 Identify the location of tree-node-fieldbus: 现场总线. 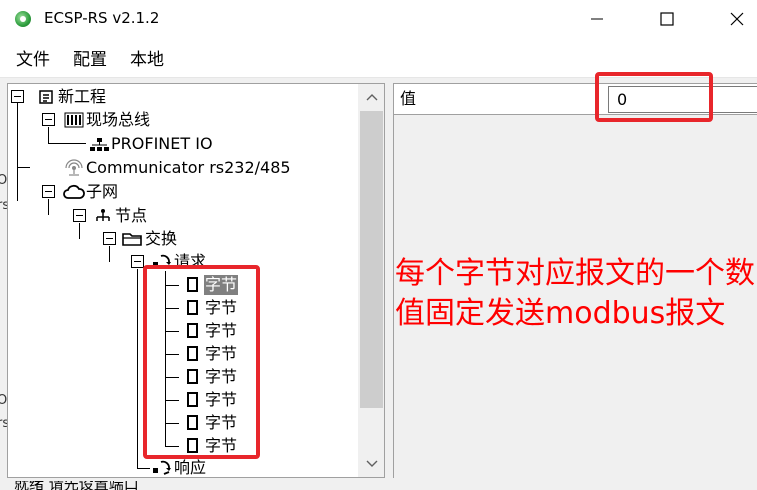
(107, 120).